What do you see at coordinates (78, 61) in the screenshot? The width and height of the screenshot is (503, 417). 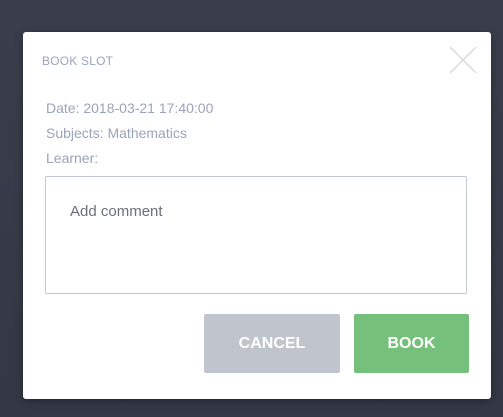 I see `dialog-title: BOOK SLOT` at bounding box center [78, 61].